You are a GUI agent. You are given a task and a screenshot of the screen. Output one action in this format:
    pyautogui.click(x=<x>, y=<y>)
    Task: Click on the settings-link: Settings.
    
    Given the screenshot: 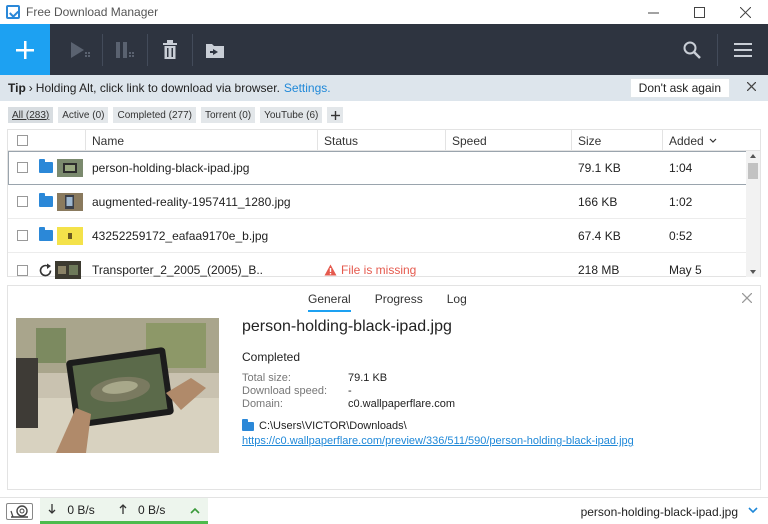 What is the action you would take?
    pyautogui.click(x=307, y=88)
    